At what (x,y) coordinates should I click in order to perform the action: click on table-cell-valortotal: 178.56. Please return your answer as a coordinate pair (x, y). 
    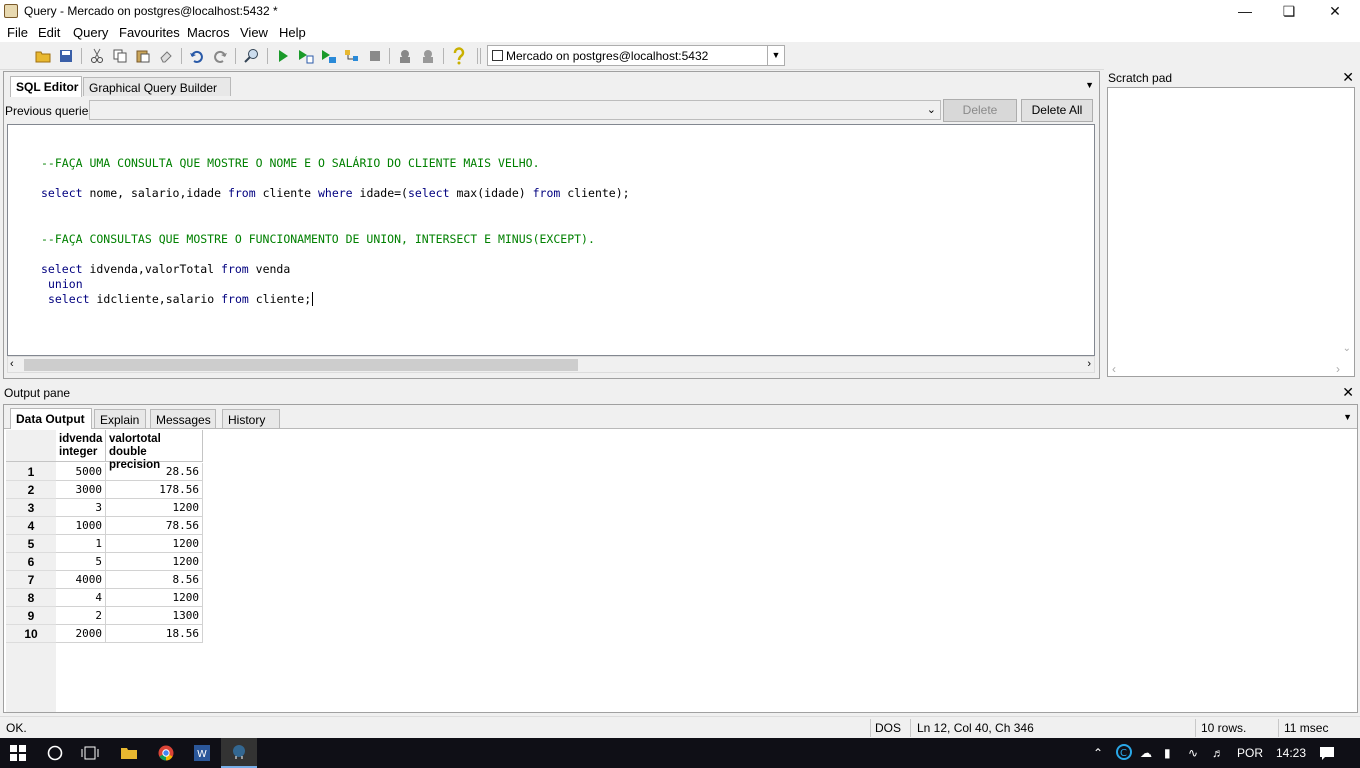
    Looking at the image, I should click on (154, 490).